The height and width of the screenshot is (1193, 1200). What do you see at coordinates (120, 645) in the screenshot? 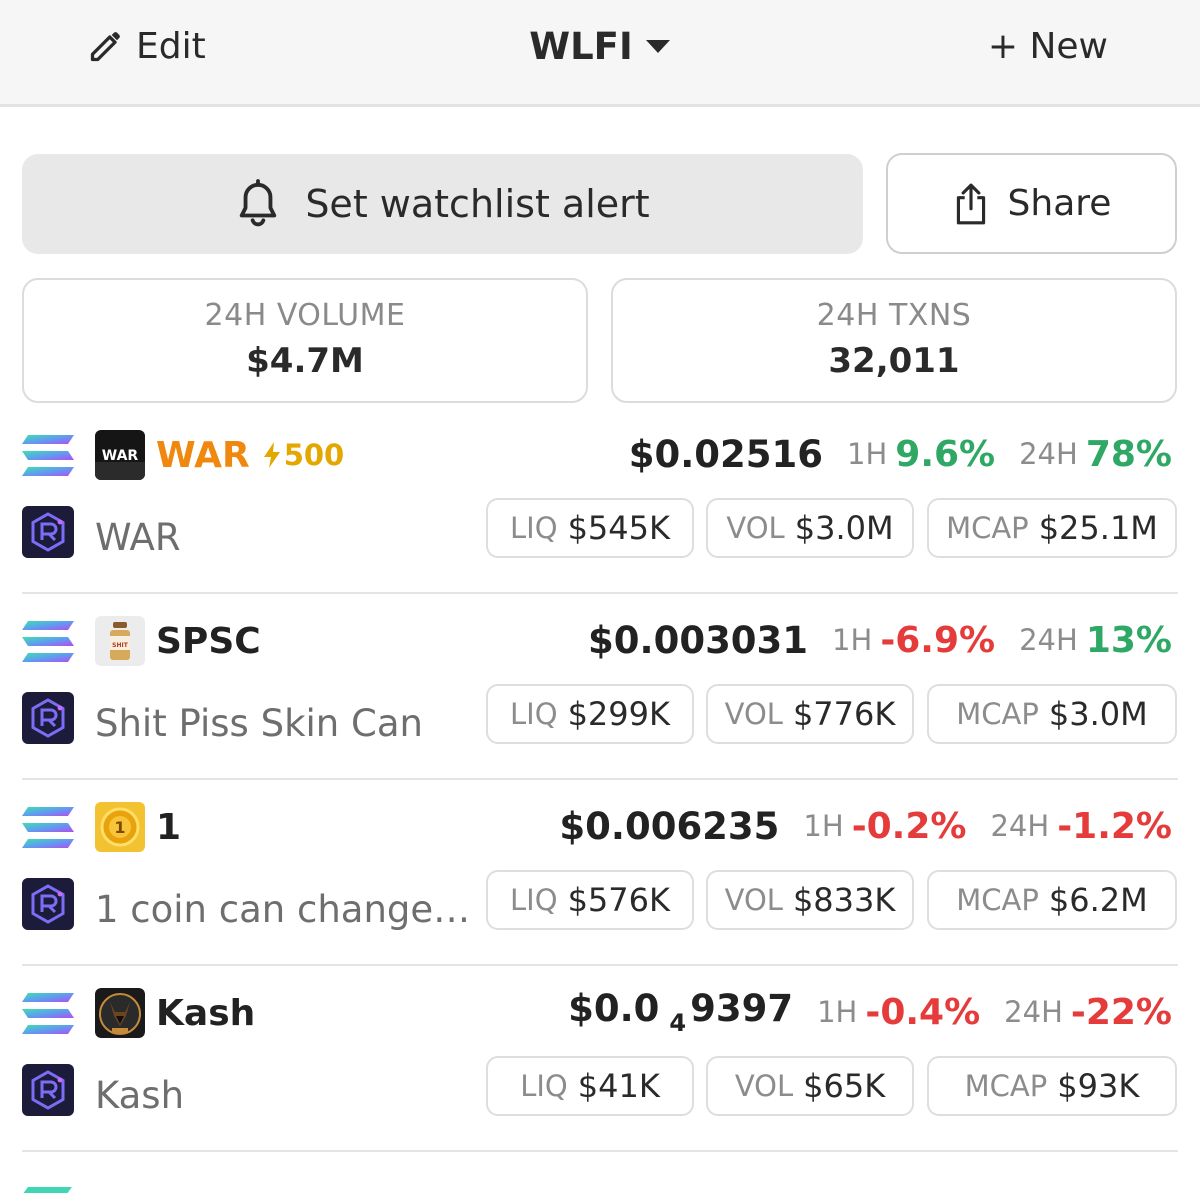
I see `svg-text: SHIT` at bounding box center [120, 645].